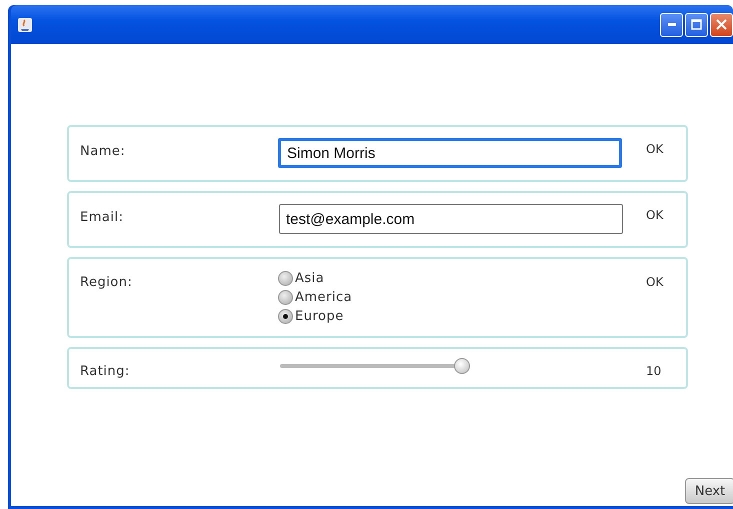  Describe the element at coordinates (450, 153) in the screenshot. I see `input-field: Simon Morris` at that location.